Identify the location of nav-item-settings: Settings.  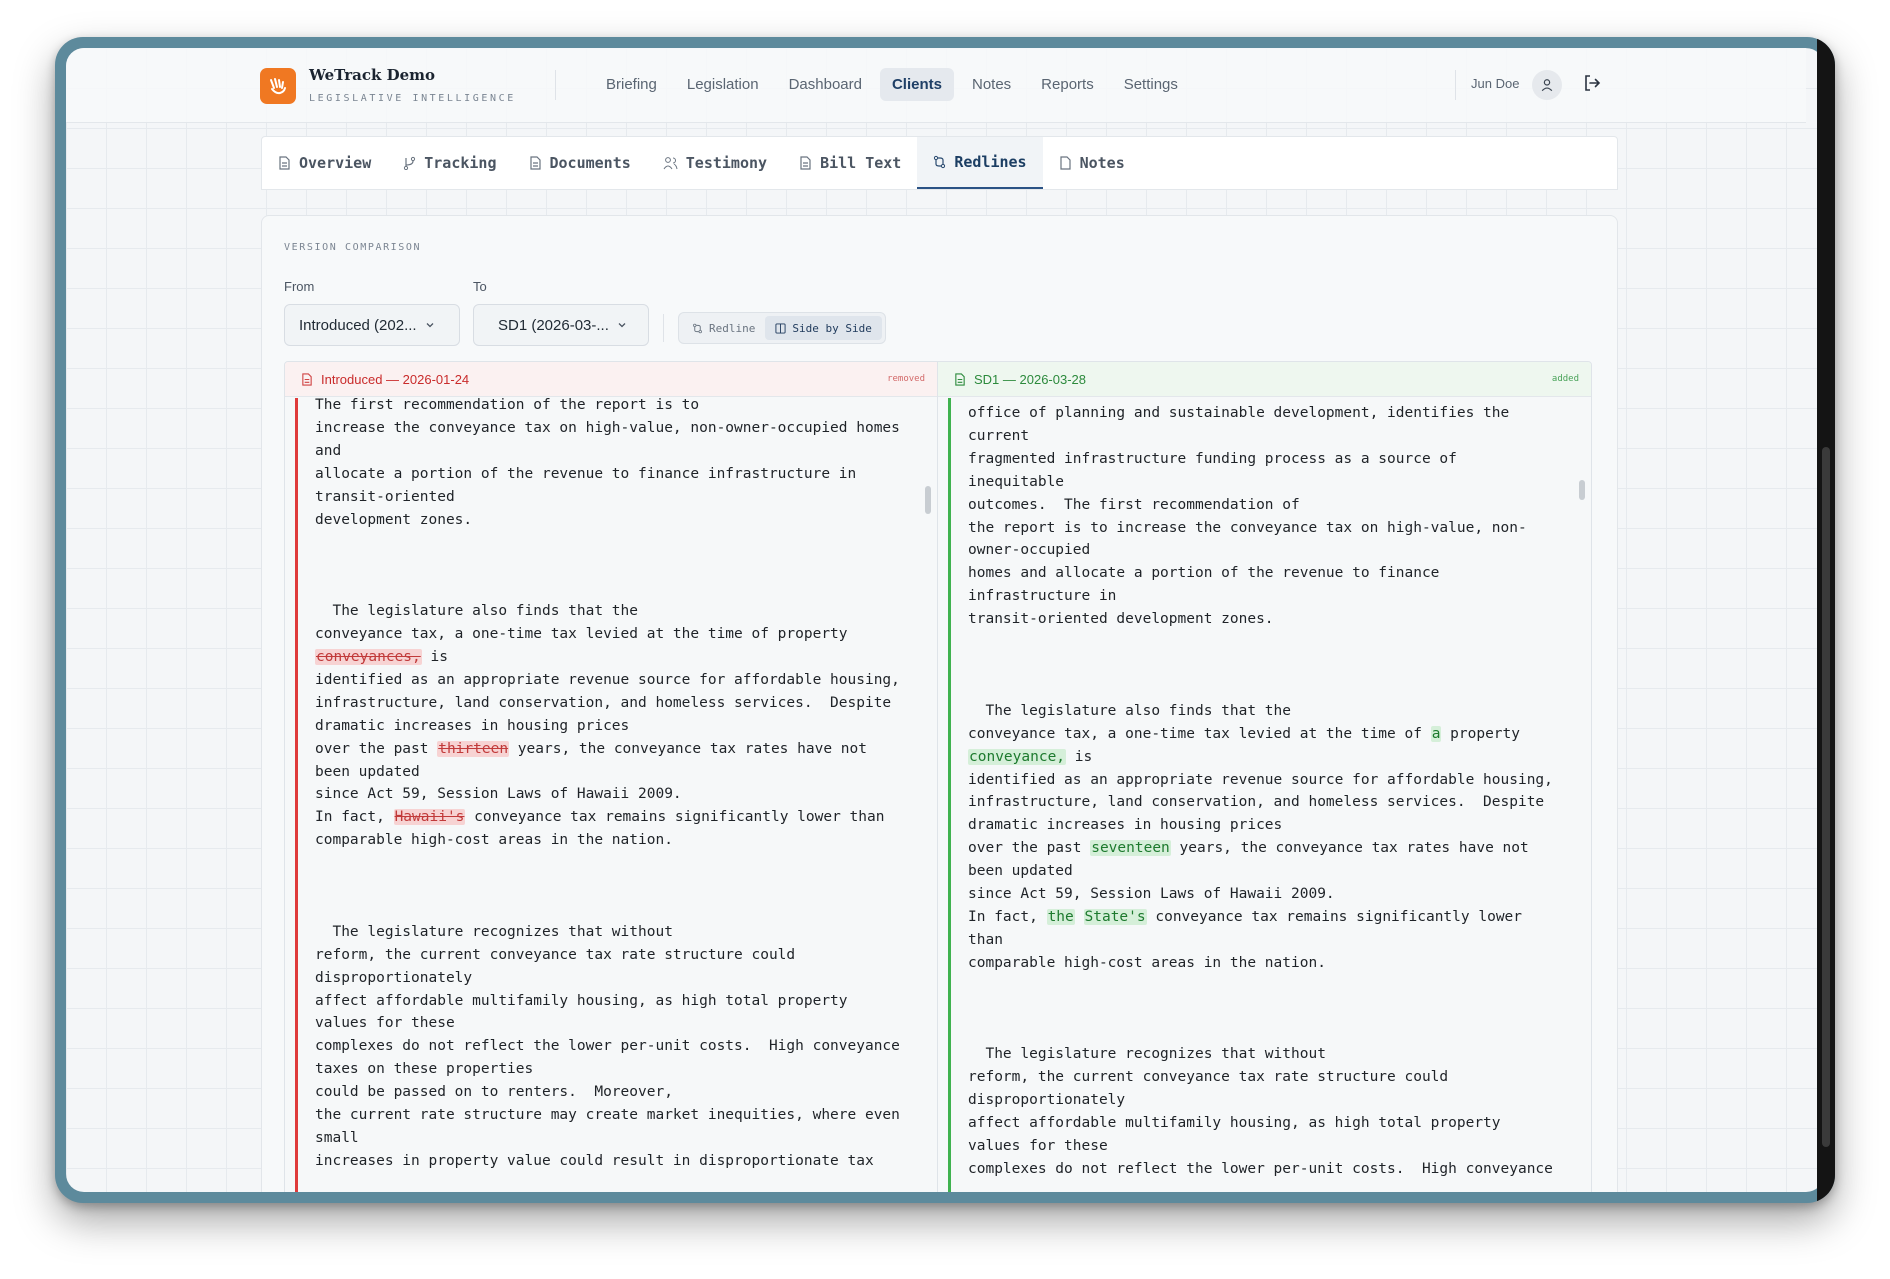
(1151, 84).